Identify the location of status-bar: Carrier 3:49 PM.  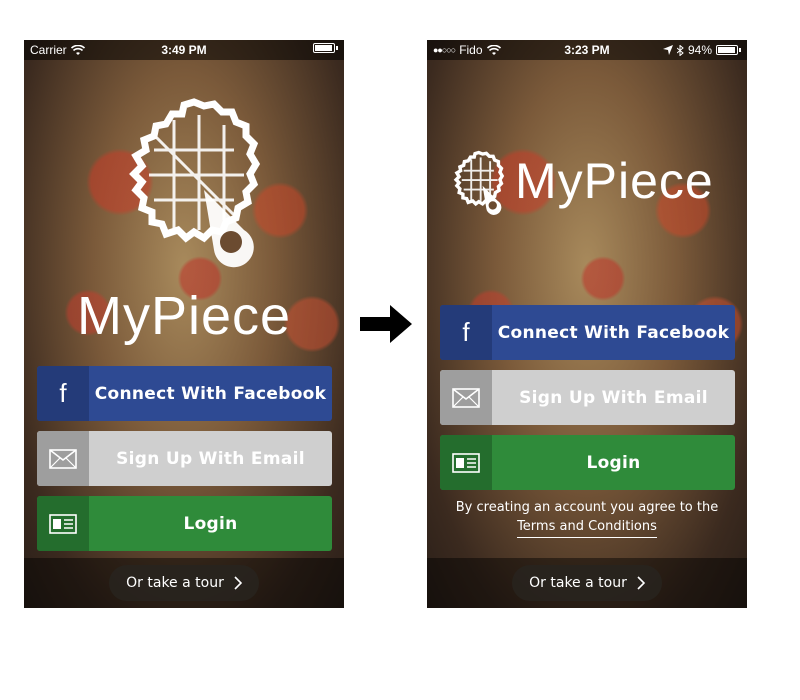
(184, 50).